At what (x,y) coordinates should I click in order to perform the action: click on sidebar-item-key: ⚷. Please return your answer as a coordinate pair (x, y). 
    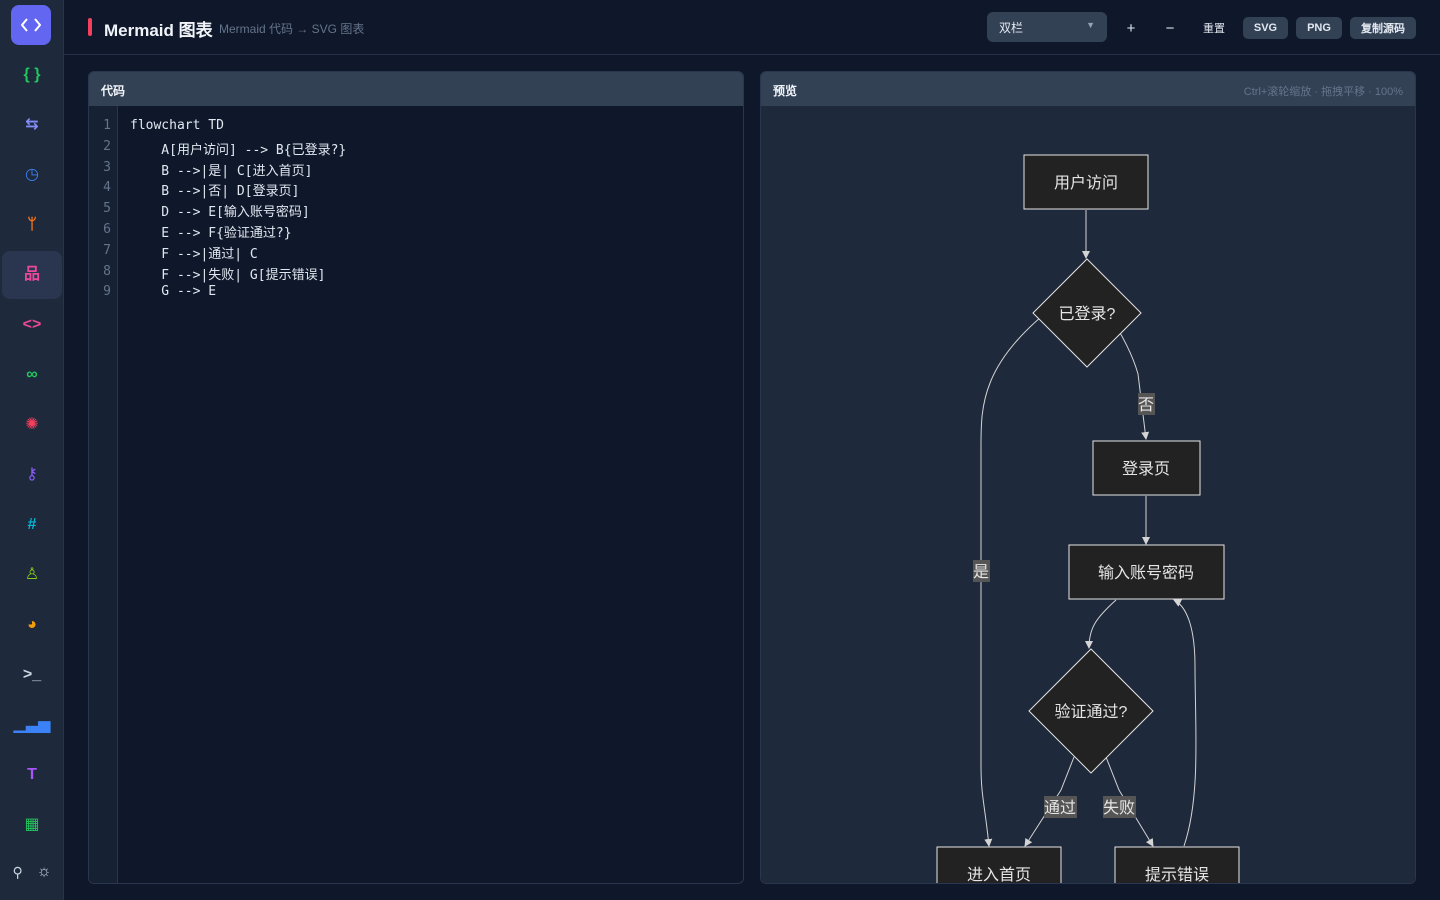
    Looking at the image, I should click on (32, 475).